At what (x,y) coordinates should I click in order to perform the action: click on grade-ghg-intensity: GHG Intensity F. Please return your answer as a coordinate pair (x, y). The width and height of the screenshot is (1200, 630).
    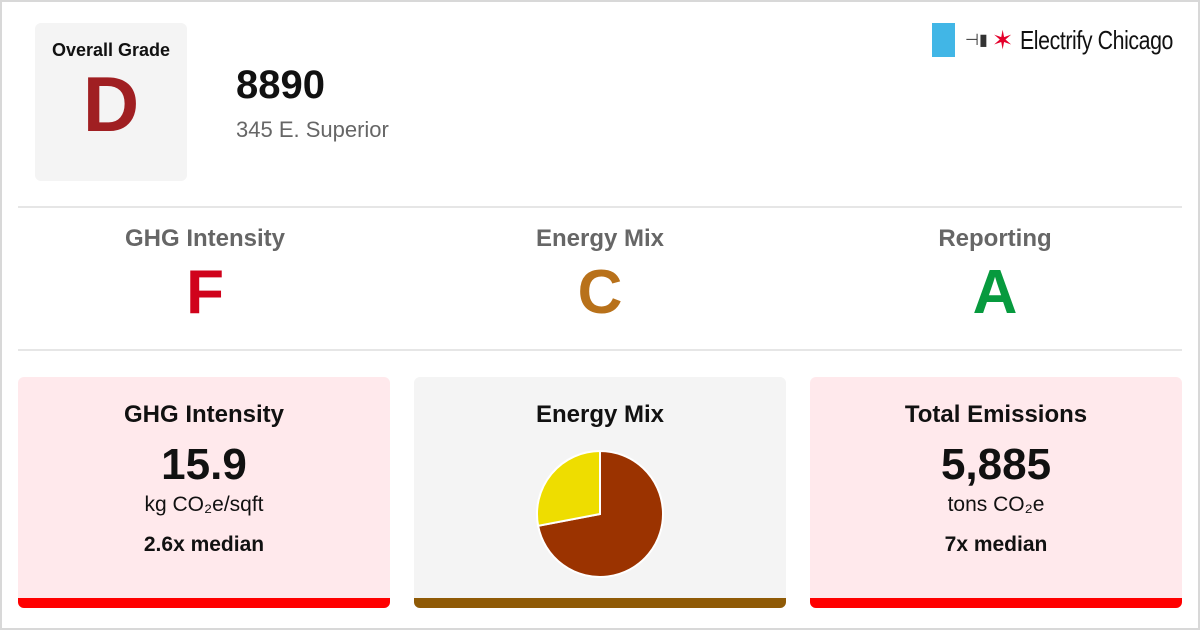
    Looking at the image, I should click on (205, 279).